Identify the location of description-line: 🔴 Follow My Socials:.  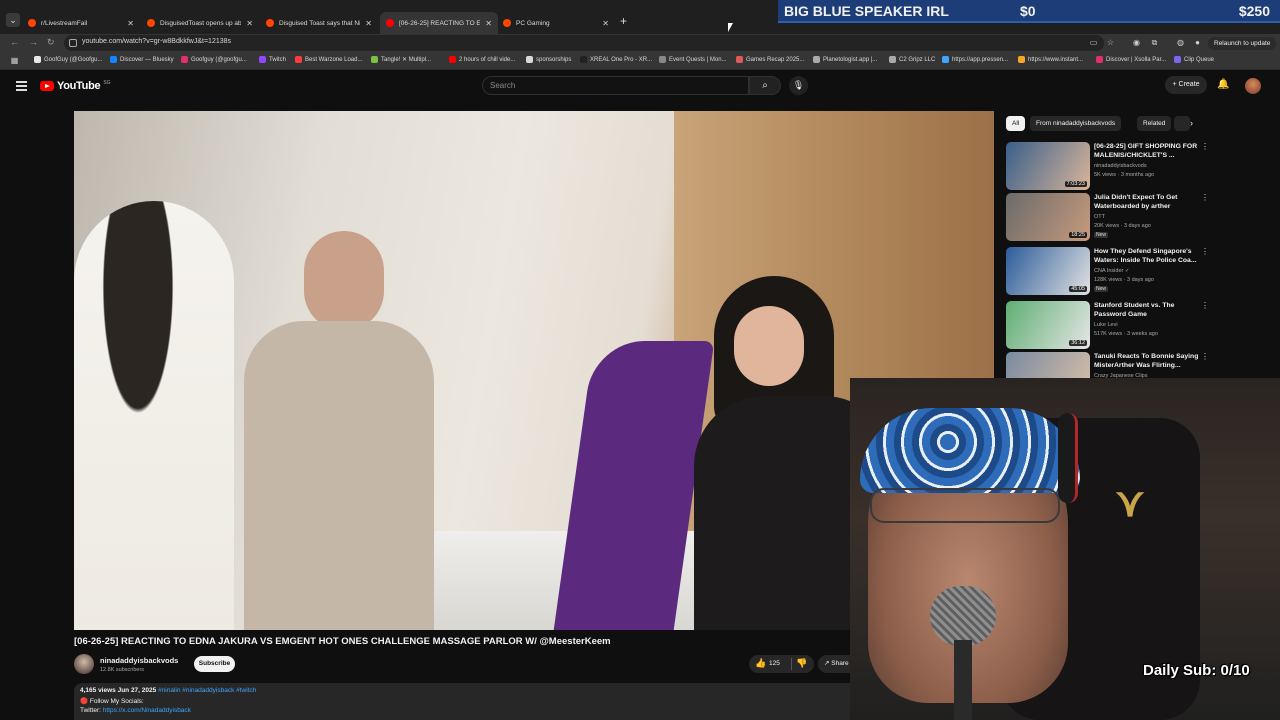
(112, 701).